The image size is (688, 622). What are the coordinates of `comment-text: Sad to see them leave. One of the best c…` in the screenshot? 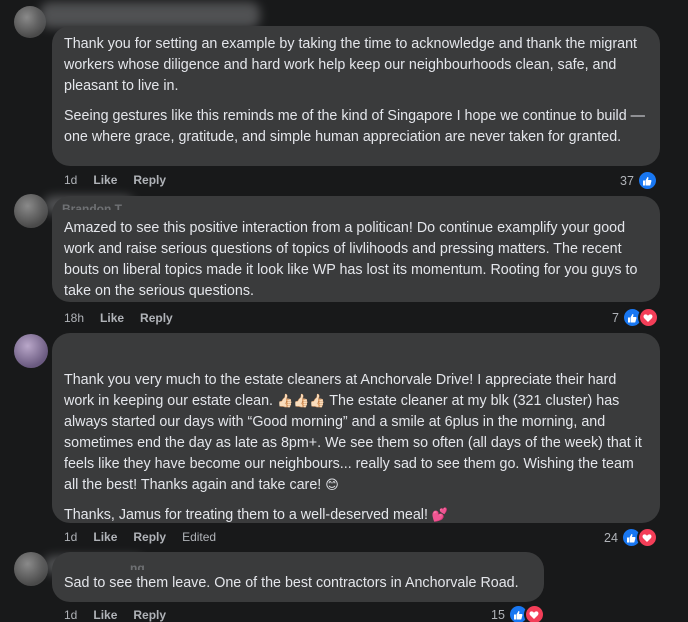 It's located at (291, 583).